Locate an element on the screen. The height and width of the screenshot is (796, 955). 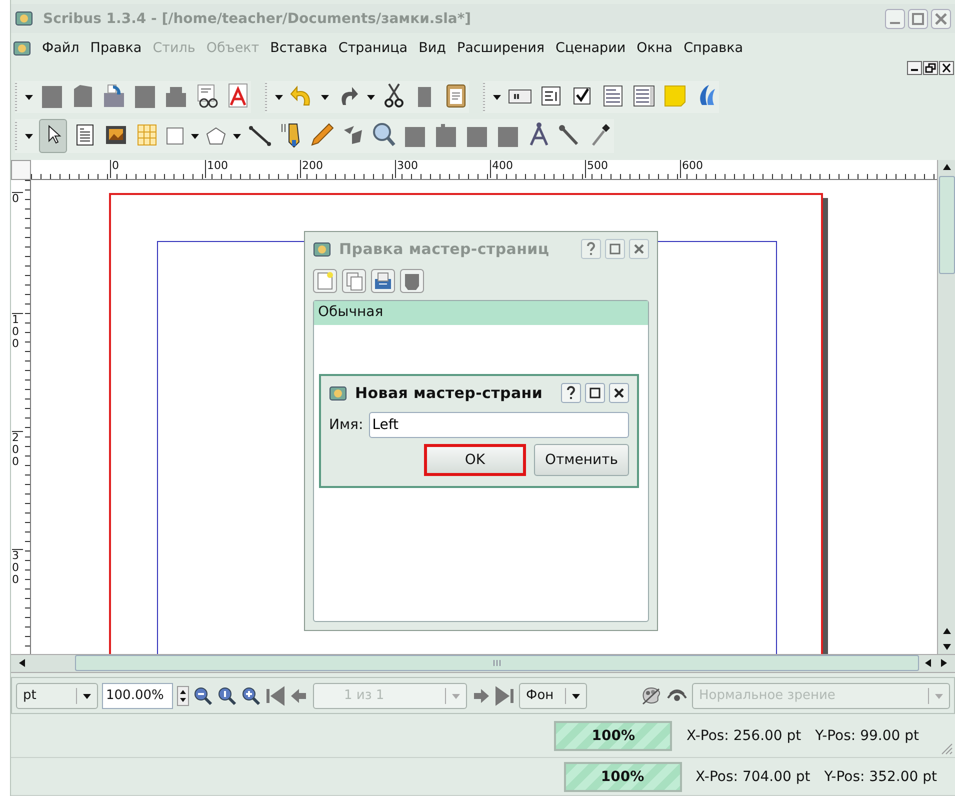
menu-item: Вид is located at coordinates (432, 48).